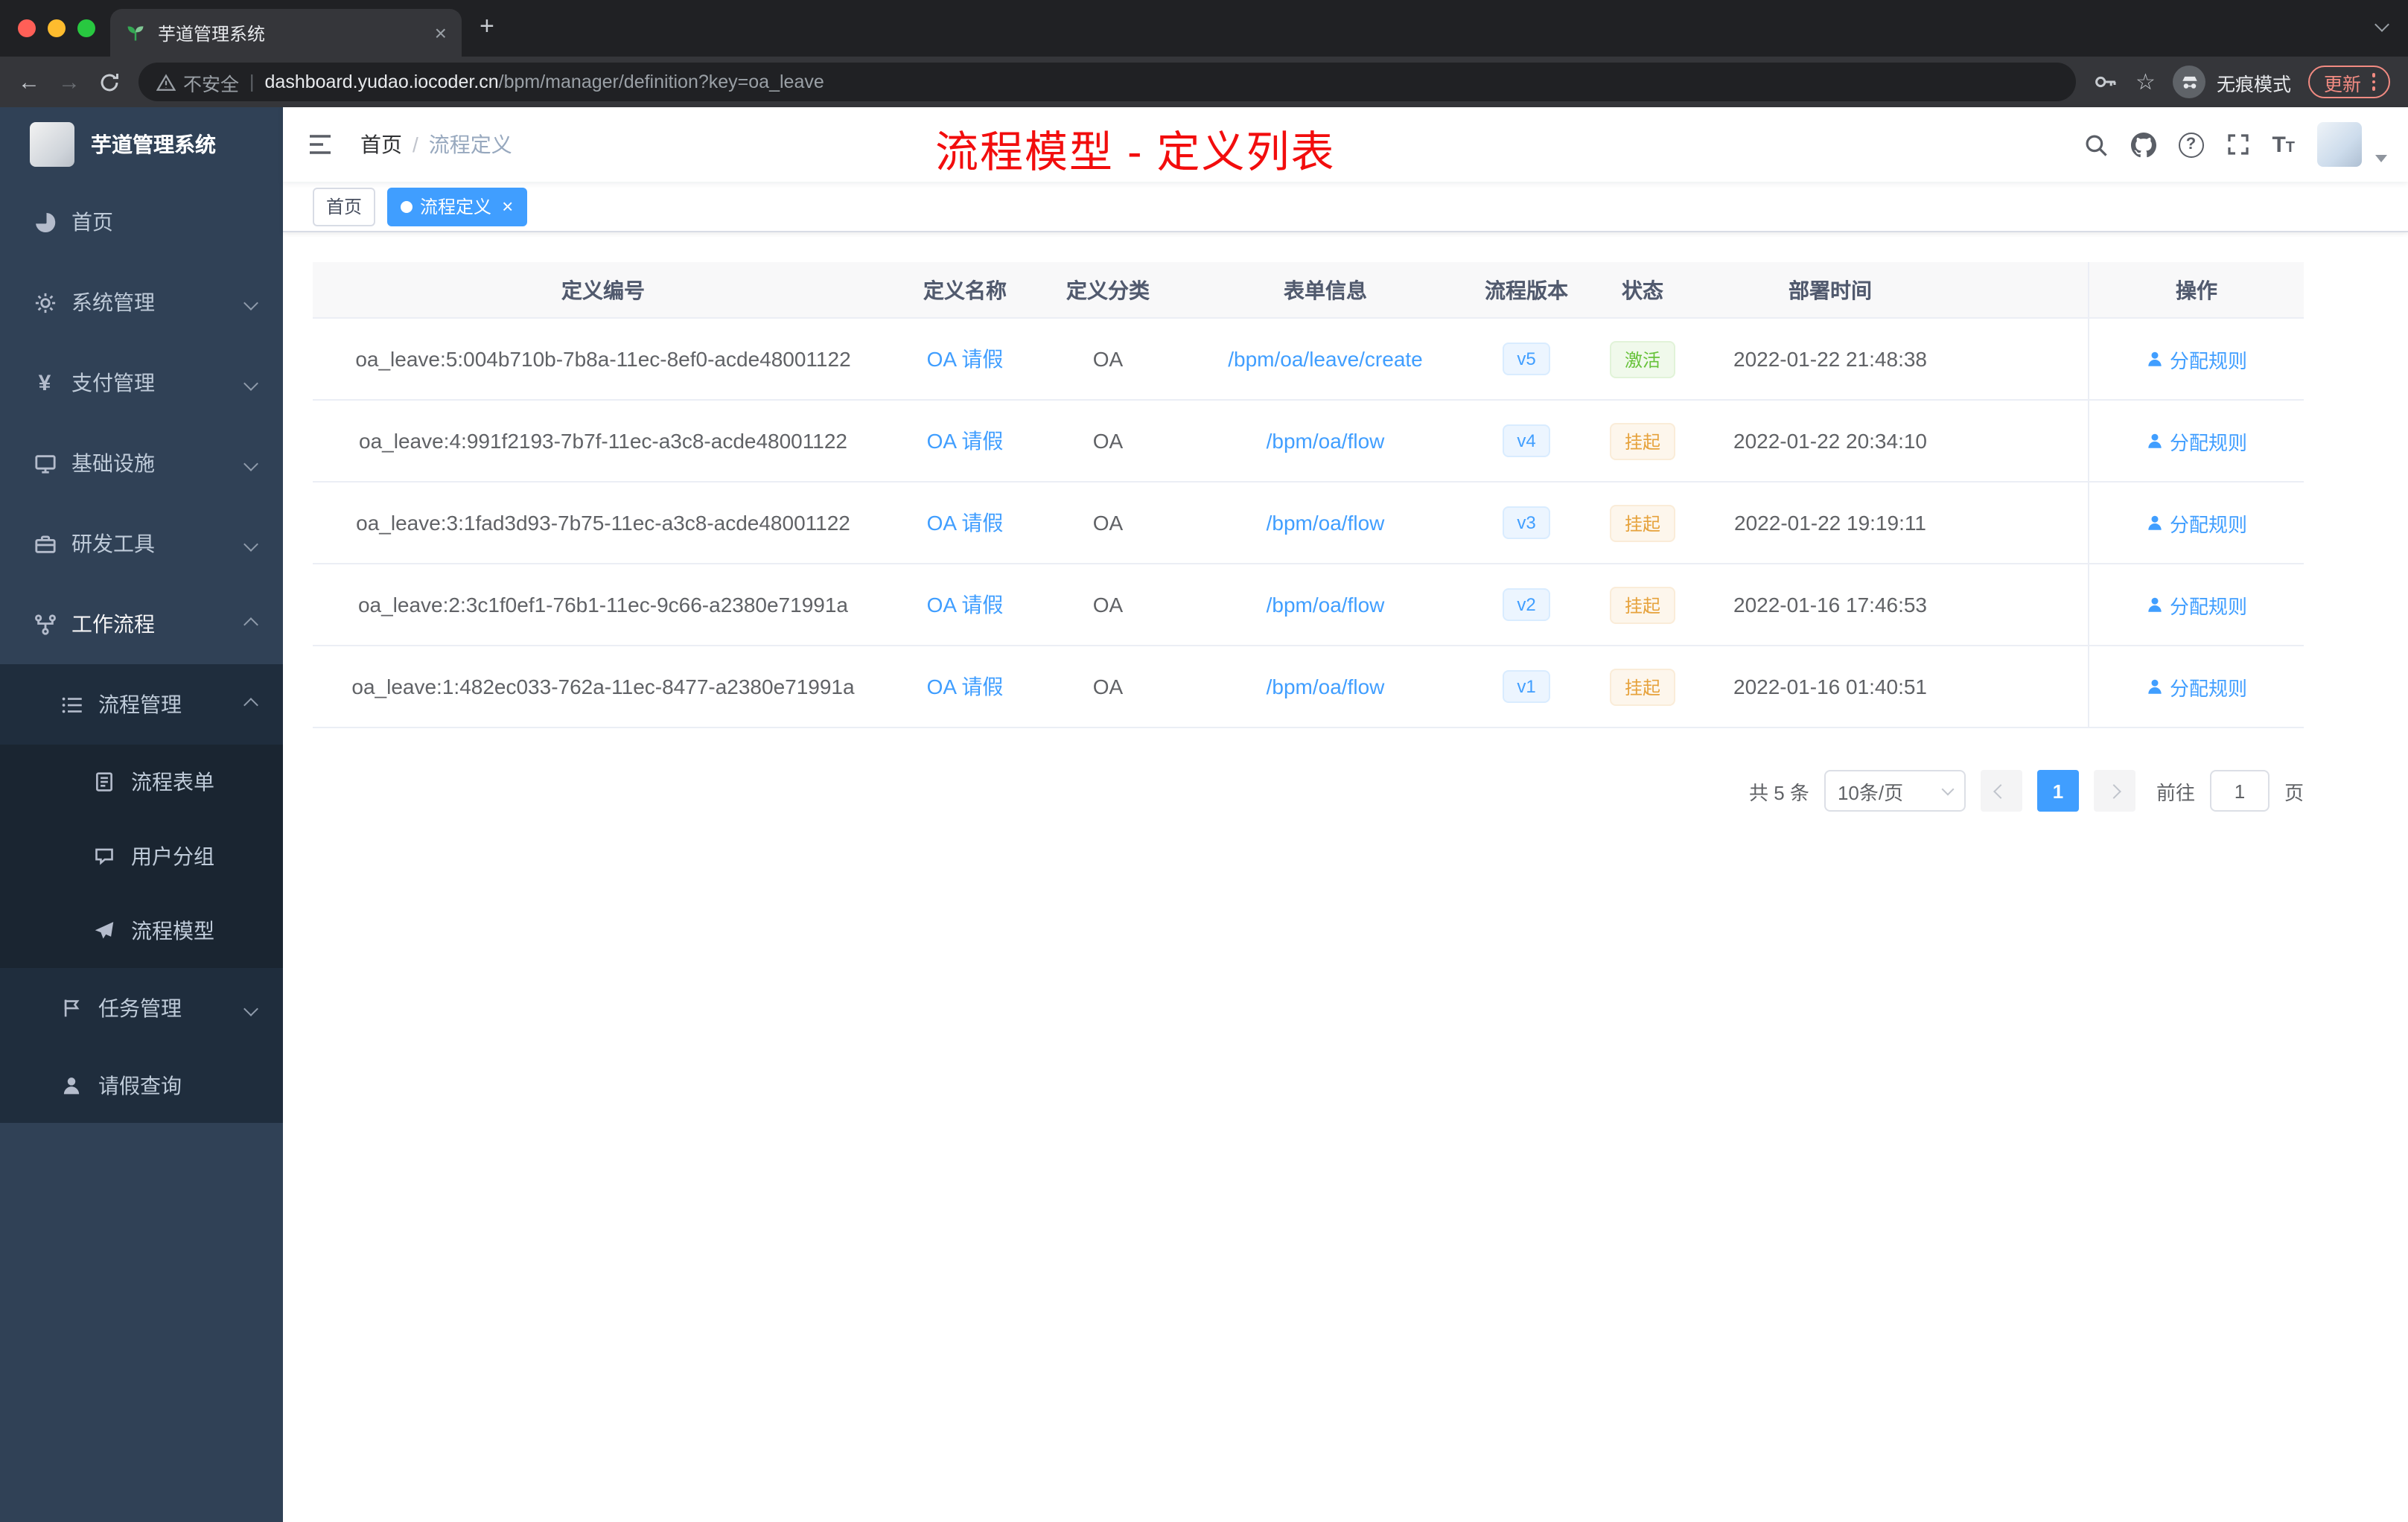  I want to click on deploy-time: 2022-01-22 20:34:10, so click(1830, 441).